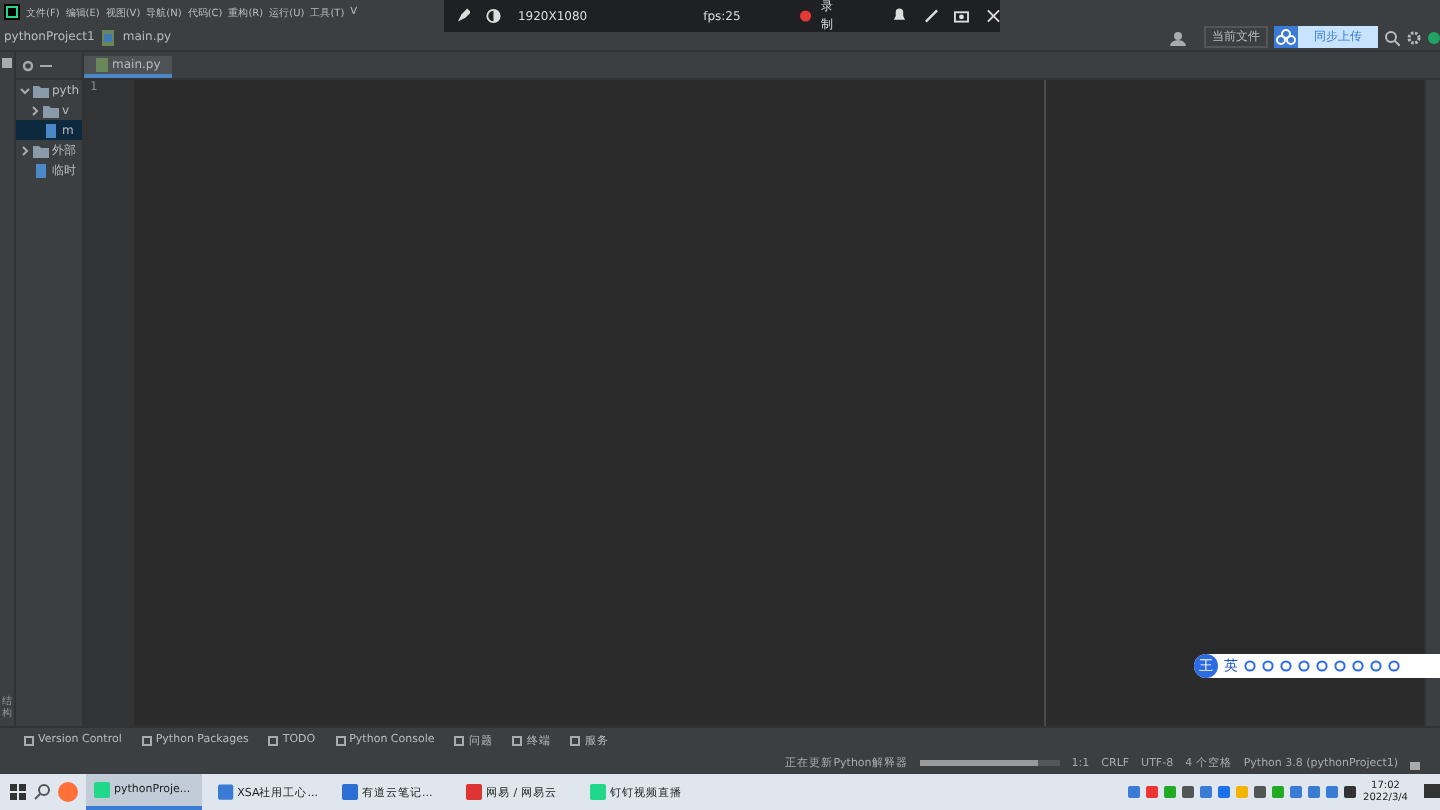  I want to click on pin-icon, so click(463, 16).